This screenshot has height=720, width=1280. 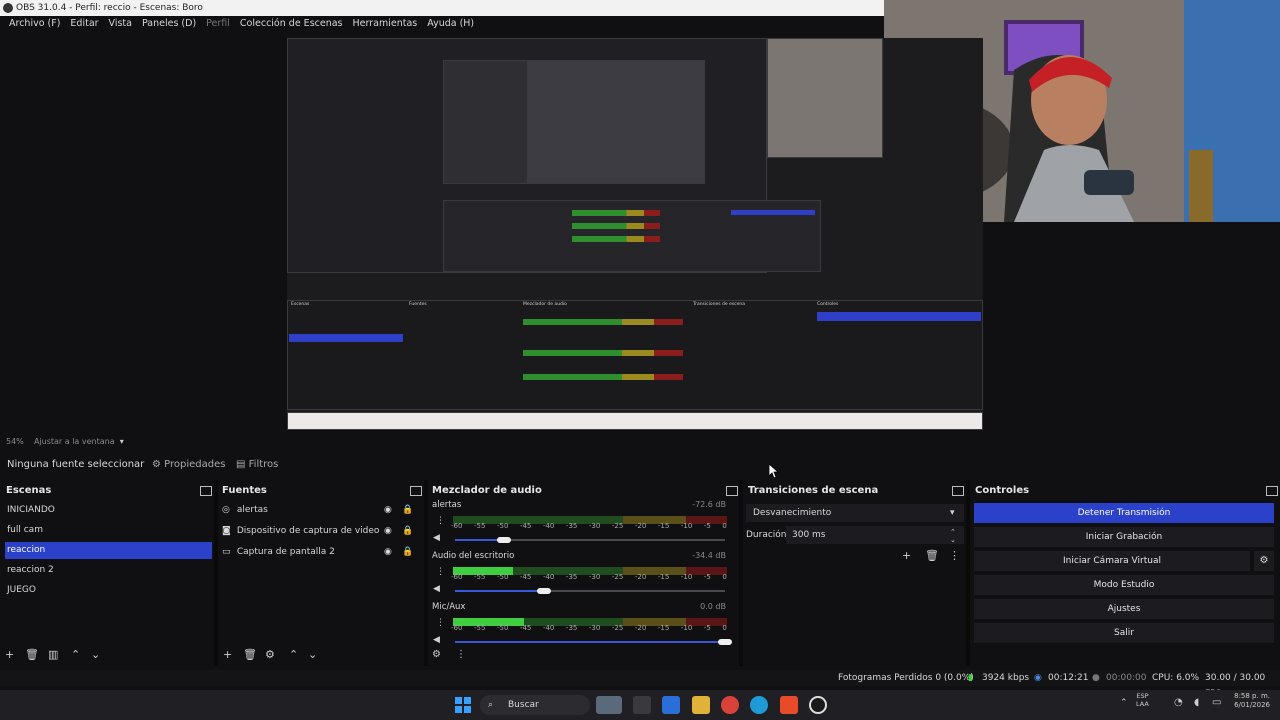 What do you see at coordinates (958, 491) in the screenshot?
I see `transitions-undock-icon` at bounding box center [958, 491].